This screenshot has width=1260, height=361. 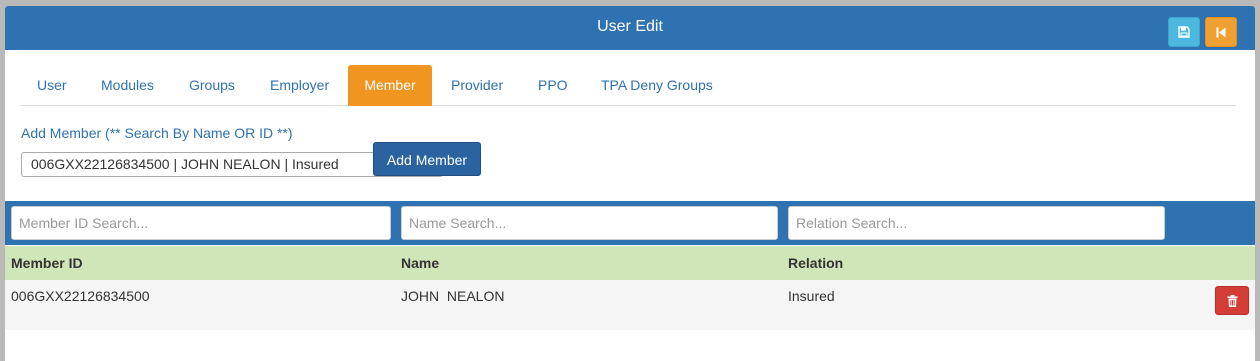 What do you see at coordinates (815, 263) in the screenshot?
I see `column-header-relation: Relation` at bounding box center [815, 263].